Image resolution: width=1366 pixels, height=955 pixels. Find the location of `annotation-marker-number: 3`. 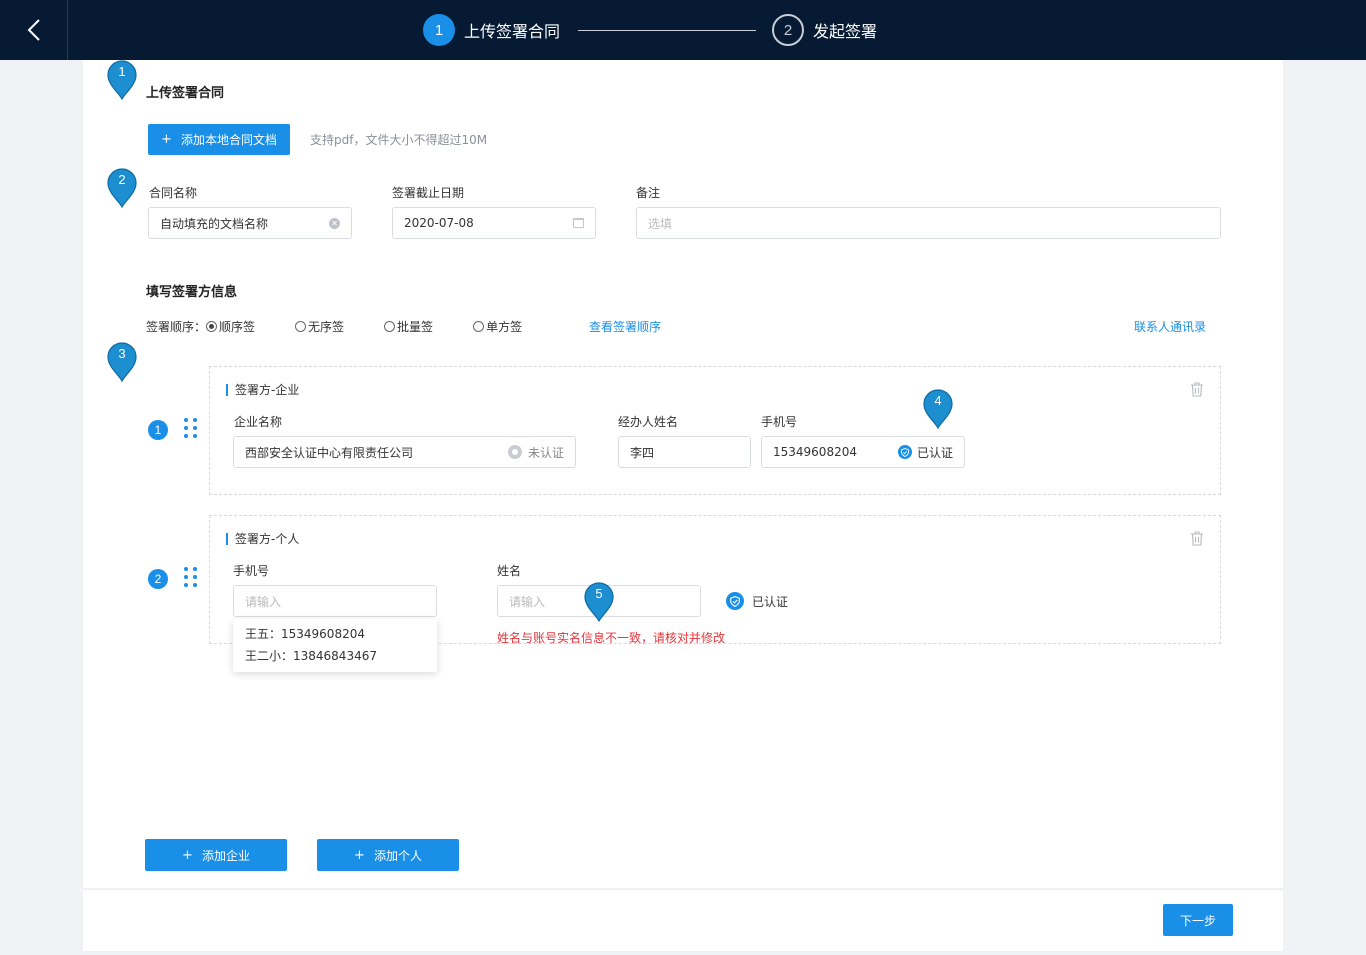

annotation-marker-number: 3 is located at coordinates (122, 353).